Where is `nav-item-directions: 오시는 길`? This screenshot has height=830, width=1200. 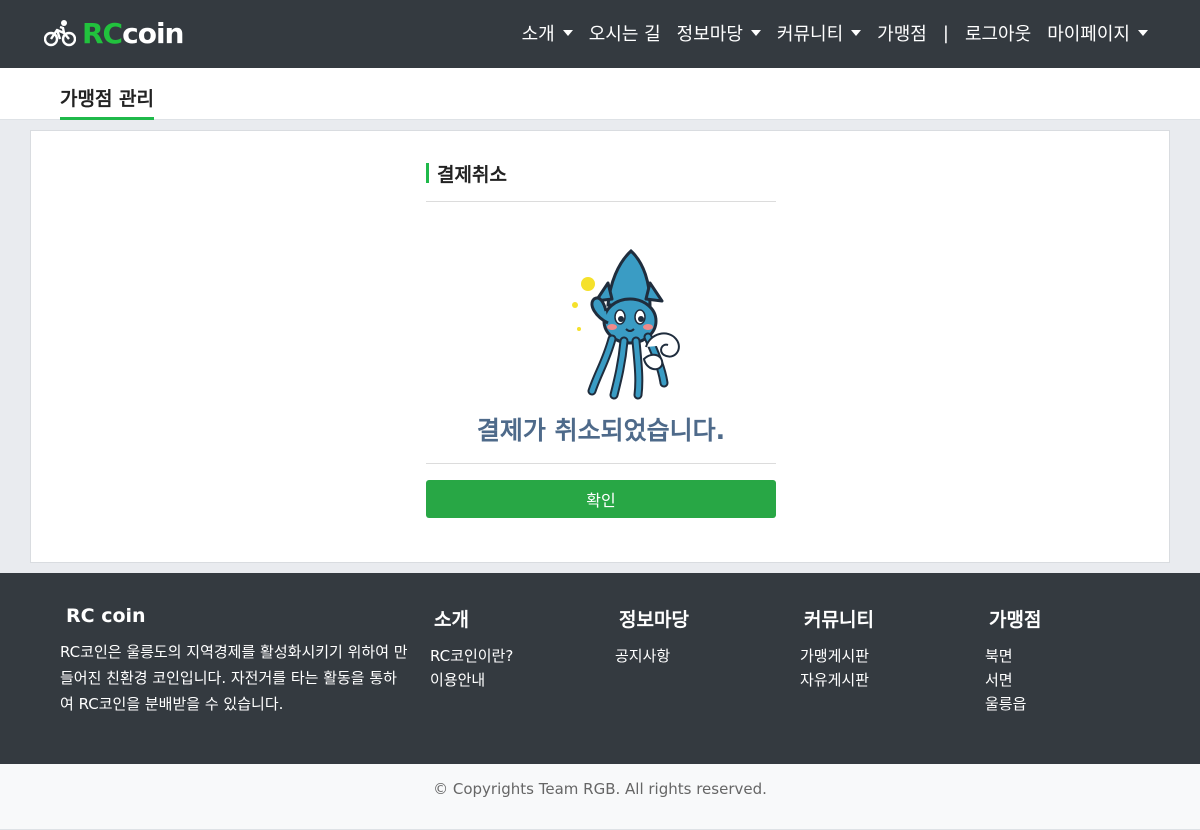
nav-item-directions: 오시는 길 is located at coordinates (625, 33).